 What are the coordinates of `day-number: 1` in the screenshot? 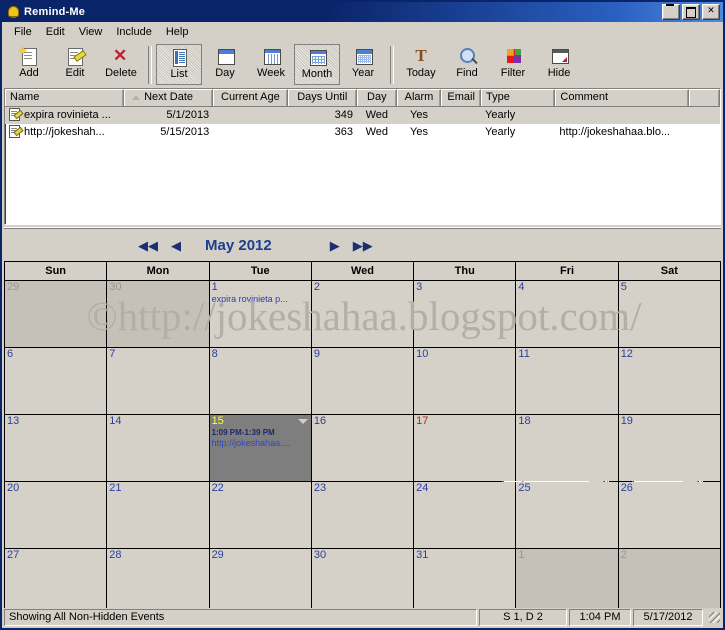 It's located at (521, 555).